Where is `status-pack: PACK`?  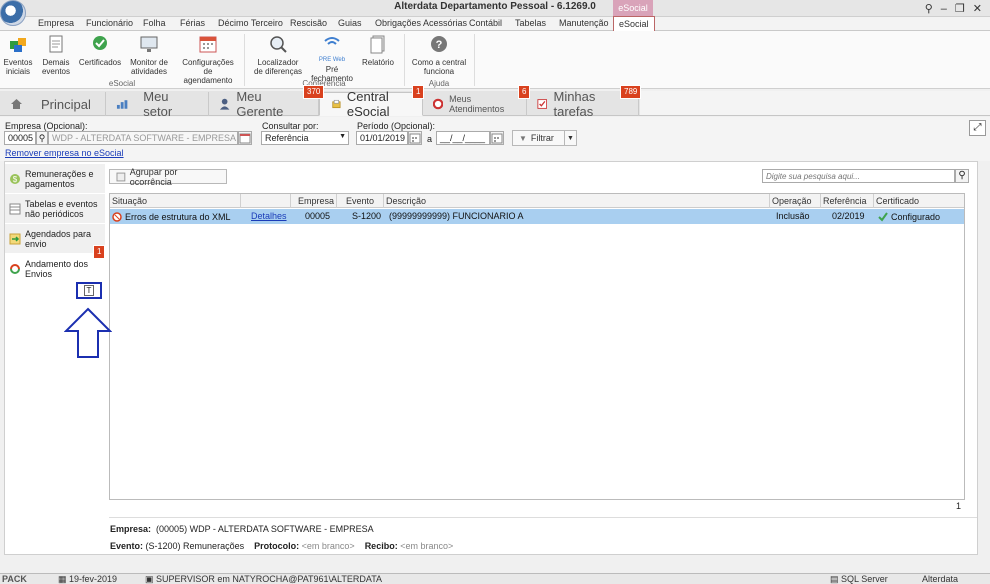 status-pack: PACK is located at coordinates (14, 579).